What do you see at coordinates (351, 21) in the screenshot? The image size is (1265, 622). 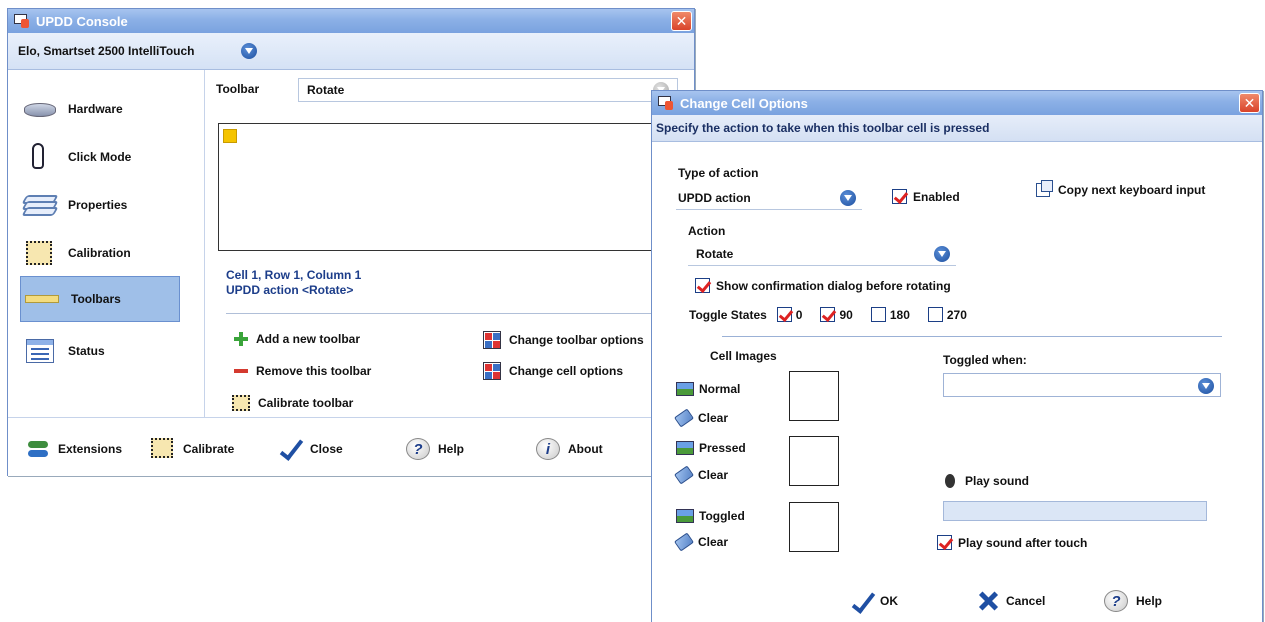 I see `console-titlebar: UPDD Console ✕` at bounding box center [351, 21].